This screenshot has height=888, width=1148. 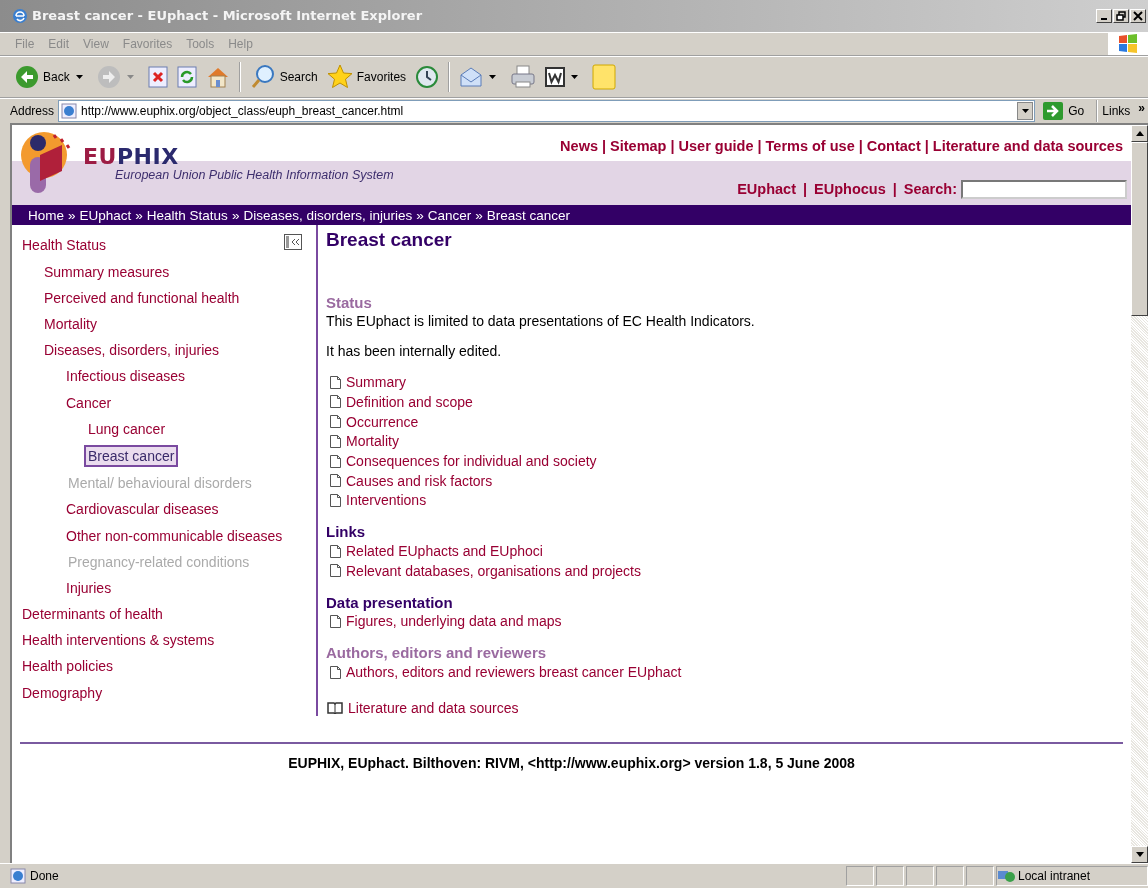 I want to click on restore-button, so click(x=1121, y=15).